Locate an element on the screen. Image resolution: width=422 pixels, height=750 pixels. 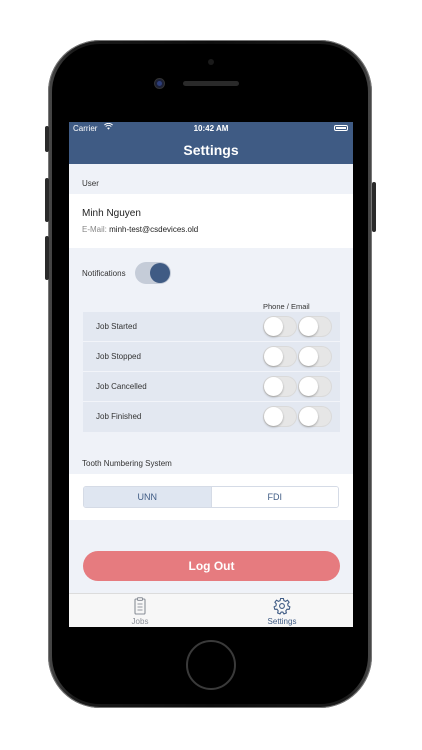
status-bar: Carrier 10:42 AM is located at coordinates (211, 129).